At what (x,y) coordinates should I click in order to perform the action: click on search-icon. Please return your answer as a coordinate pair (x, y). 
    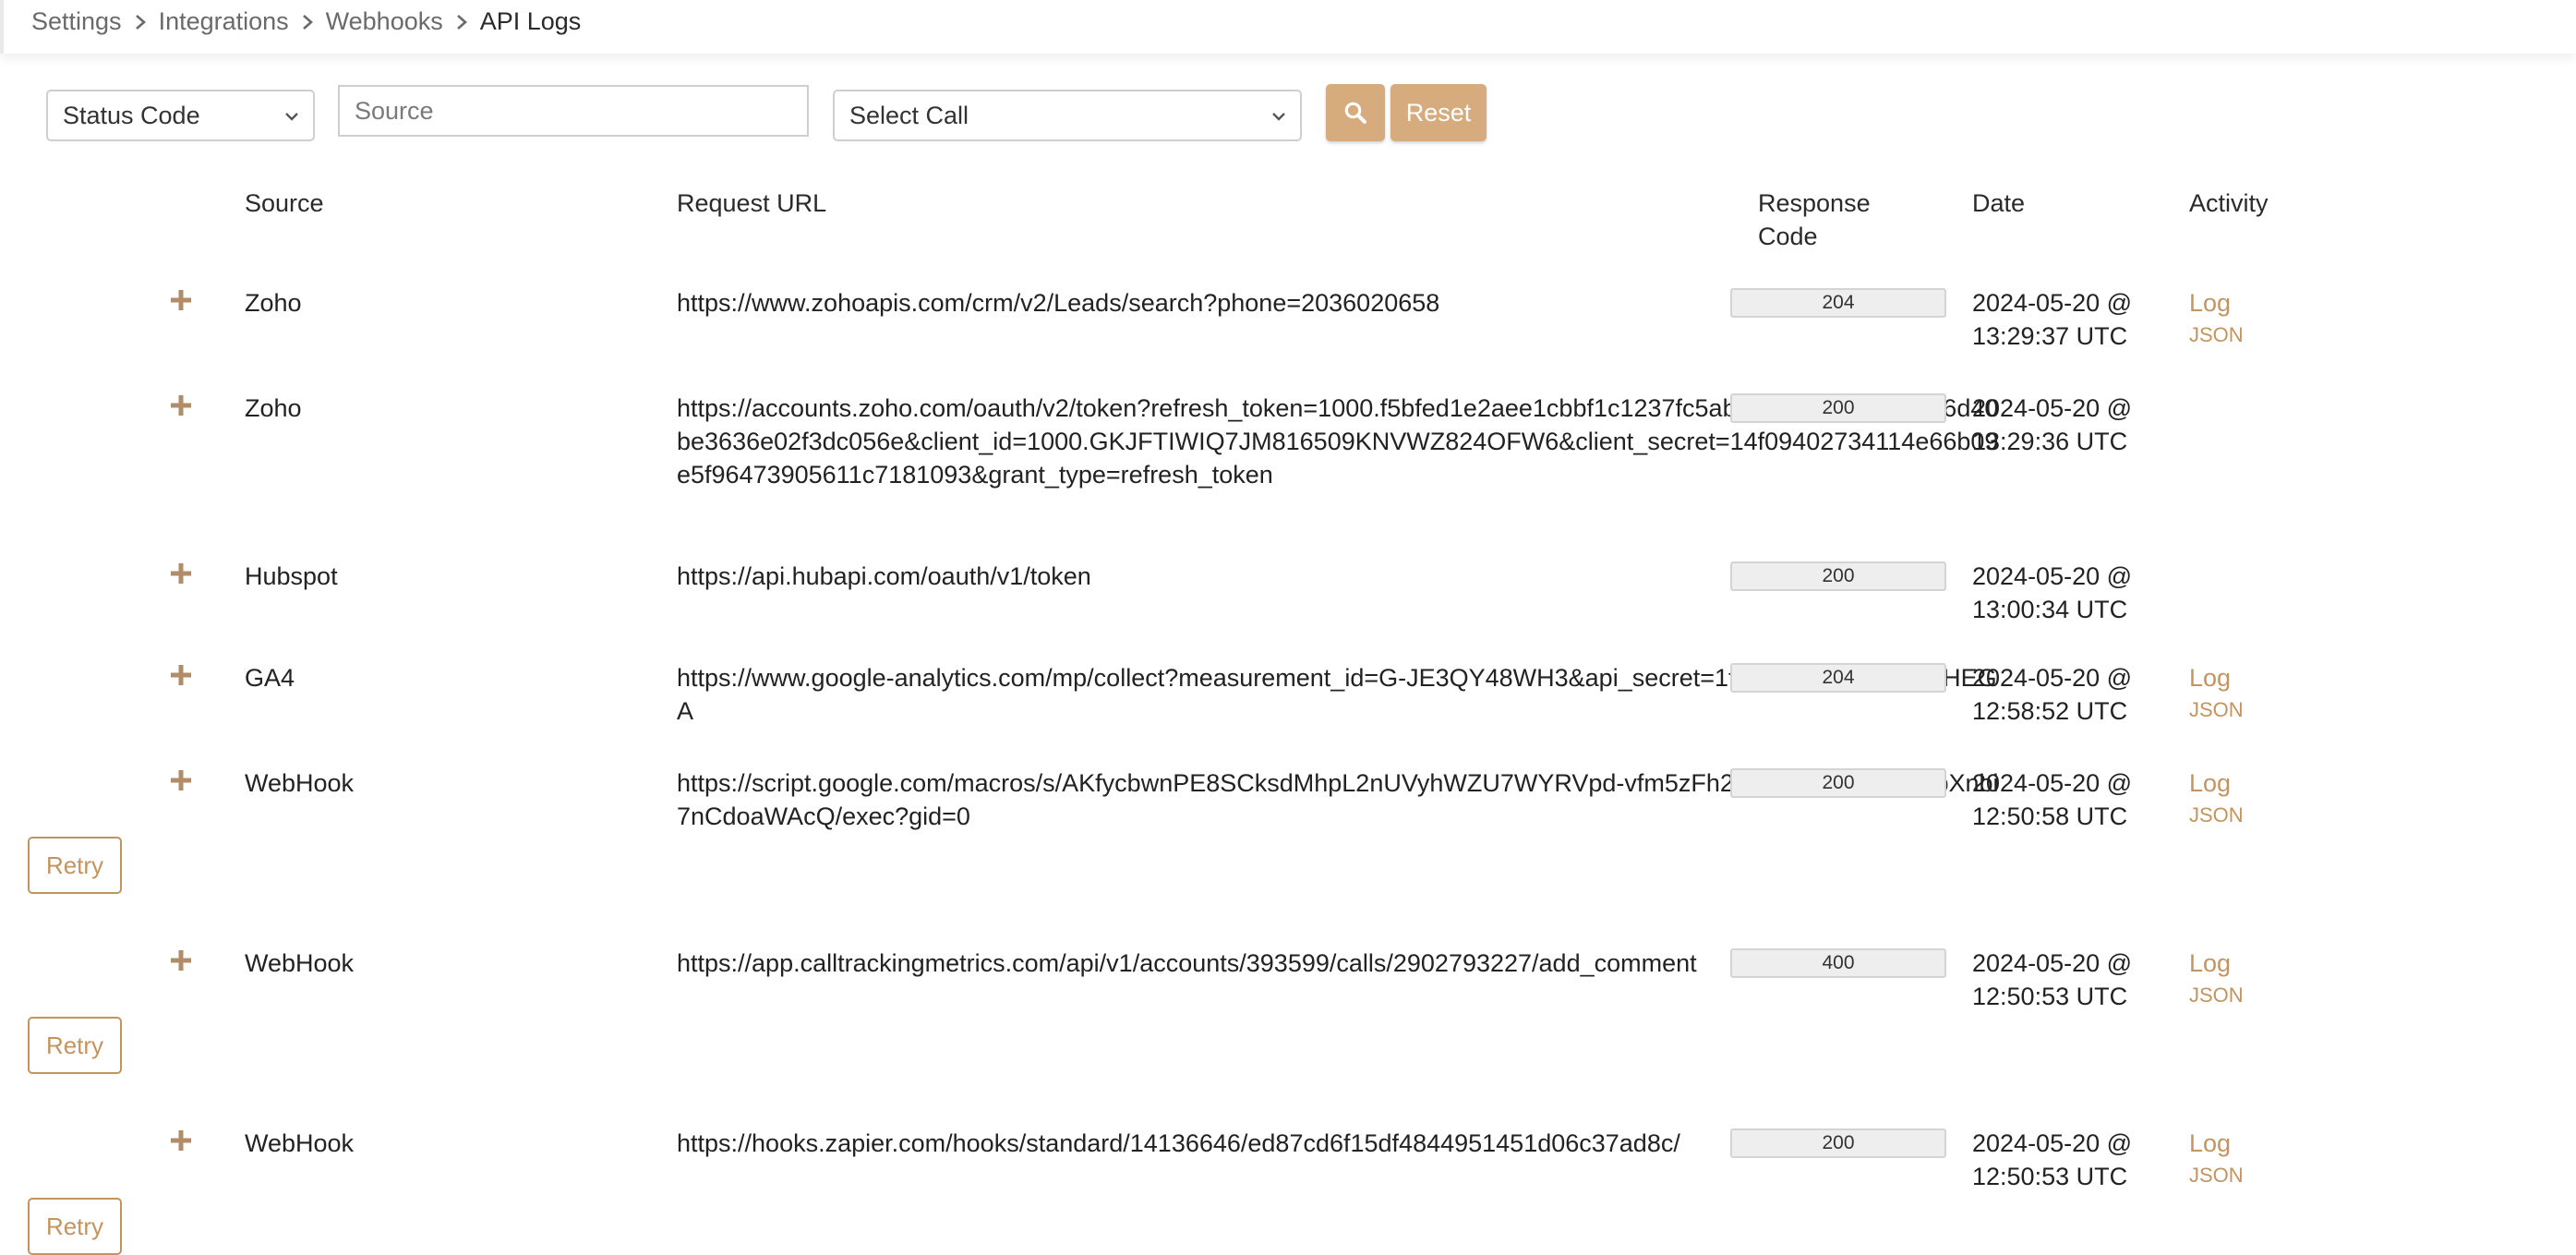
    Looking at the image, I should click on (1355, 113).